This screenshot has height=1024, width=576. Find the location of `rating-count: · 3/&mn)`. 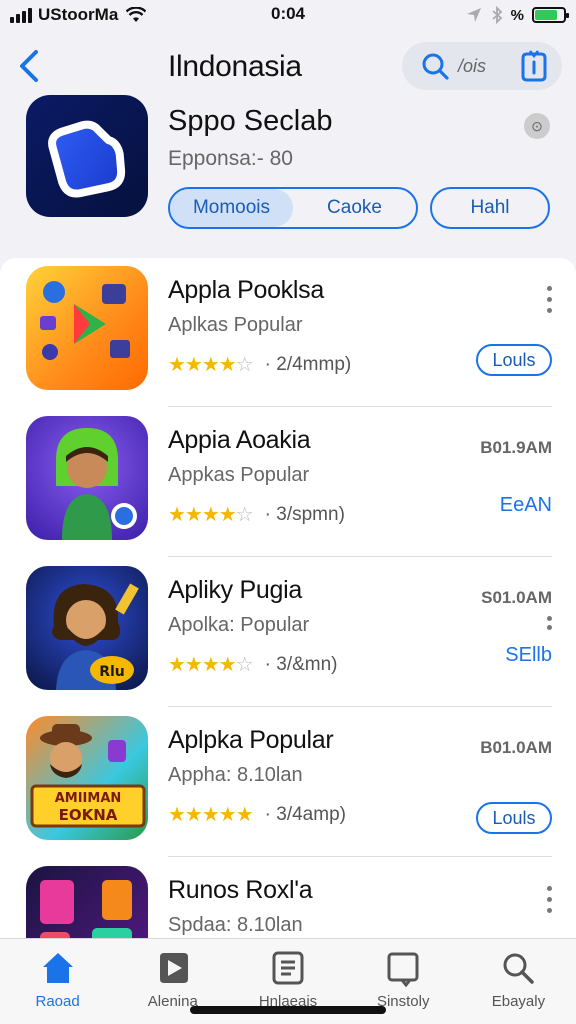

rating-count: · 3/&mn) is located at coordinates (301, 664).